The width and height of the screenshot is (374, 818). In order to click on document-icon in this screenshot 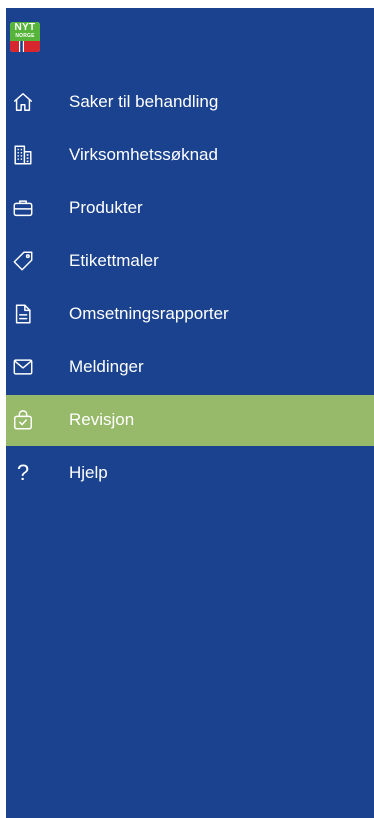, I will do `click(23, 314)`.